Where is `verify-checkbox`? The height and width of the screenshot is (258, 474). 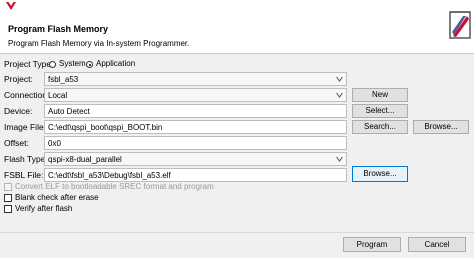
verify-checkbox is located at coordinates (8, 209).